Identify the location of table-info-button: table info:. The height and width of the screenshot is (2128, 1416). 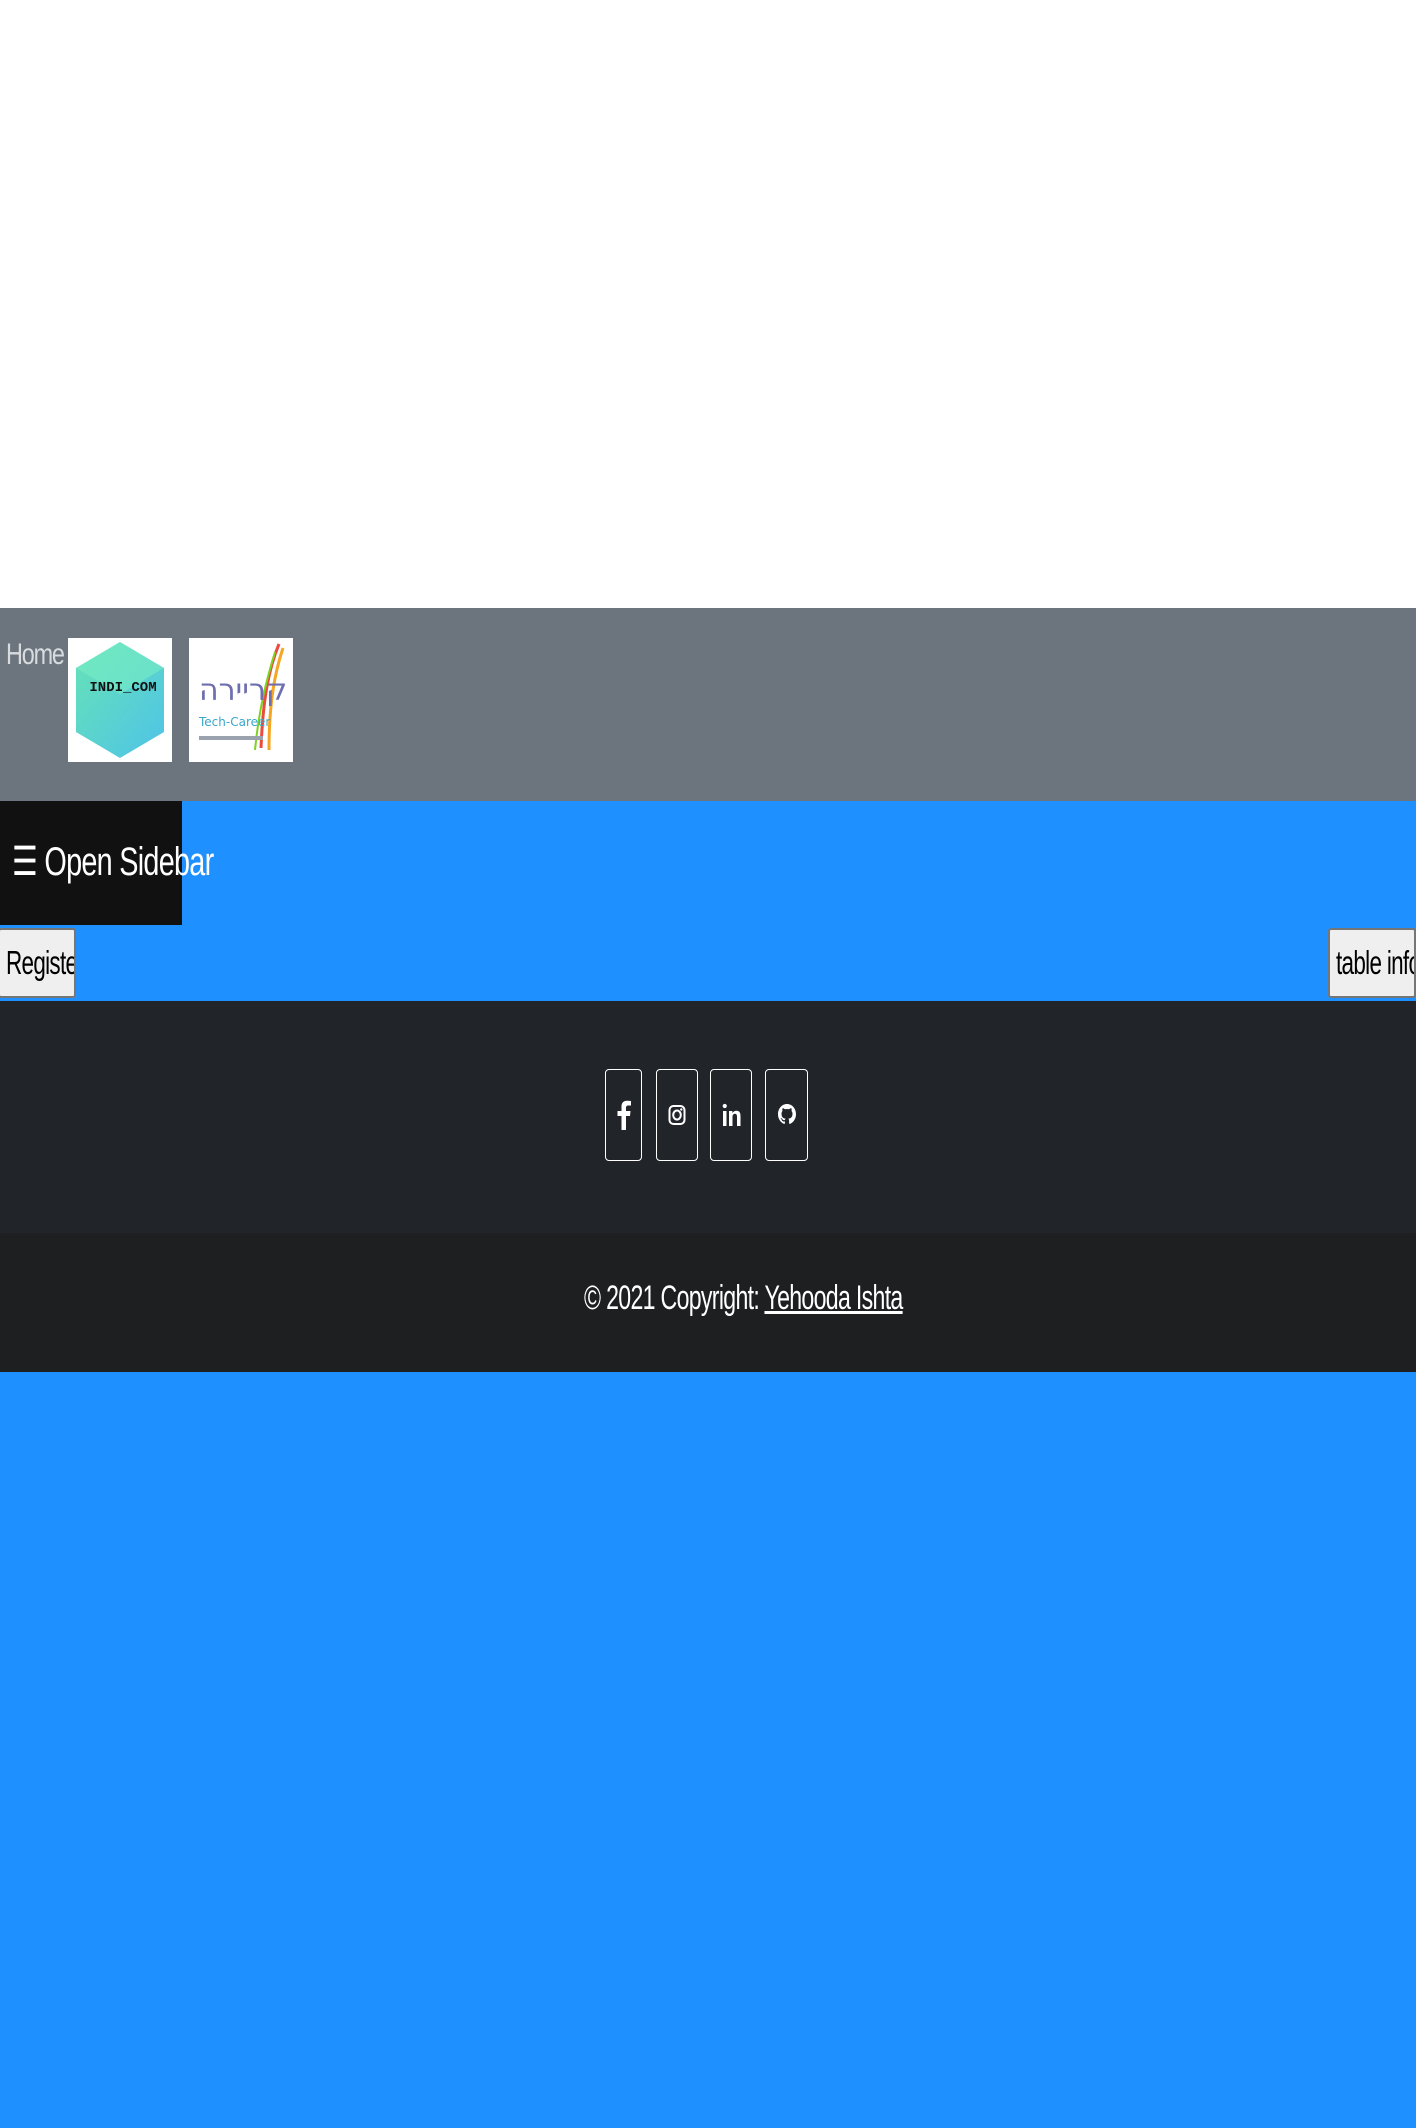
(1372, 963).